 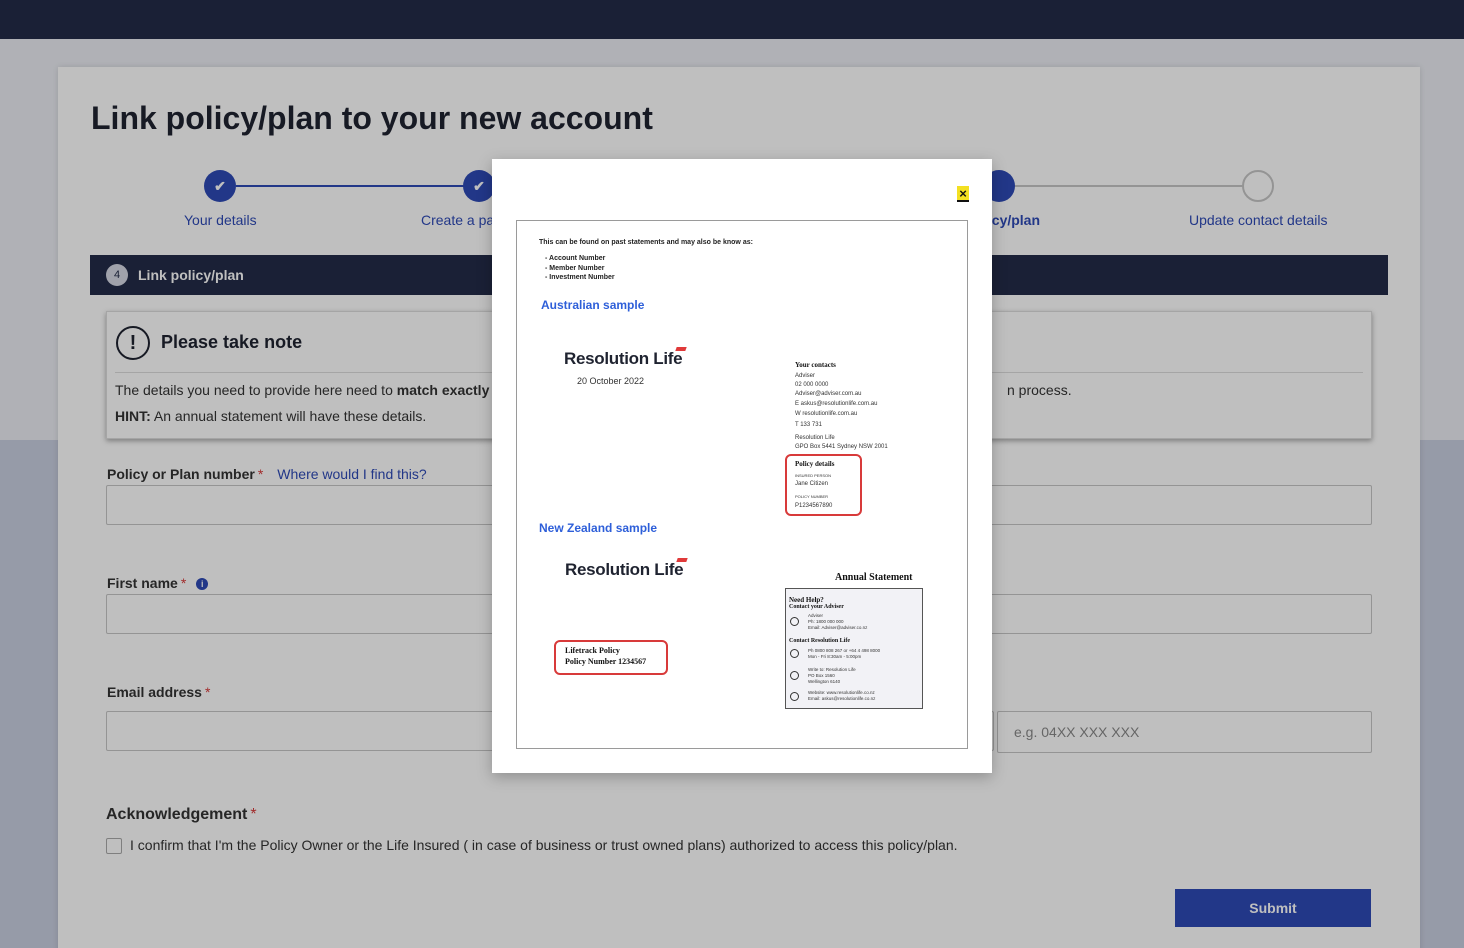 What do you see at coordinates (808, 425) in the screenshot?
I see `contacts-line-6: T 133 731` at bounding box center [808, 425].